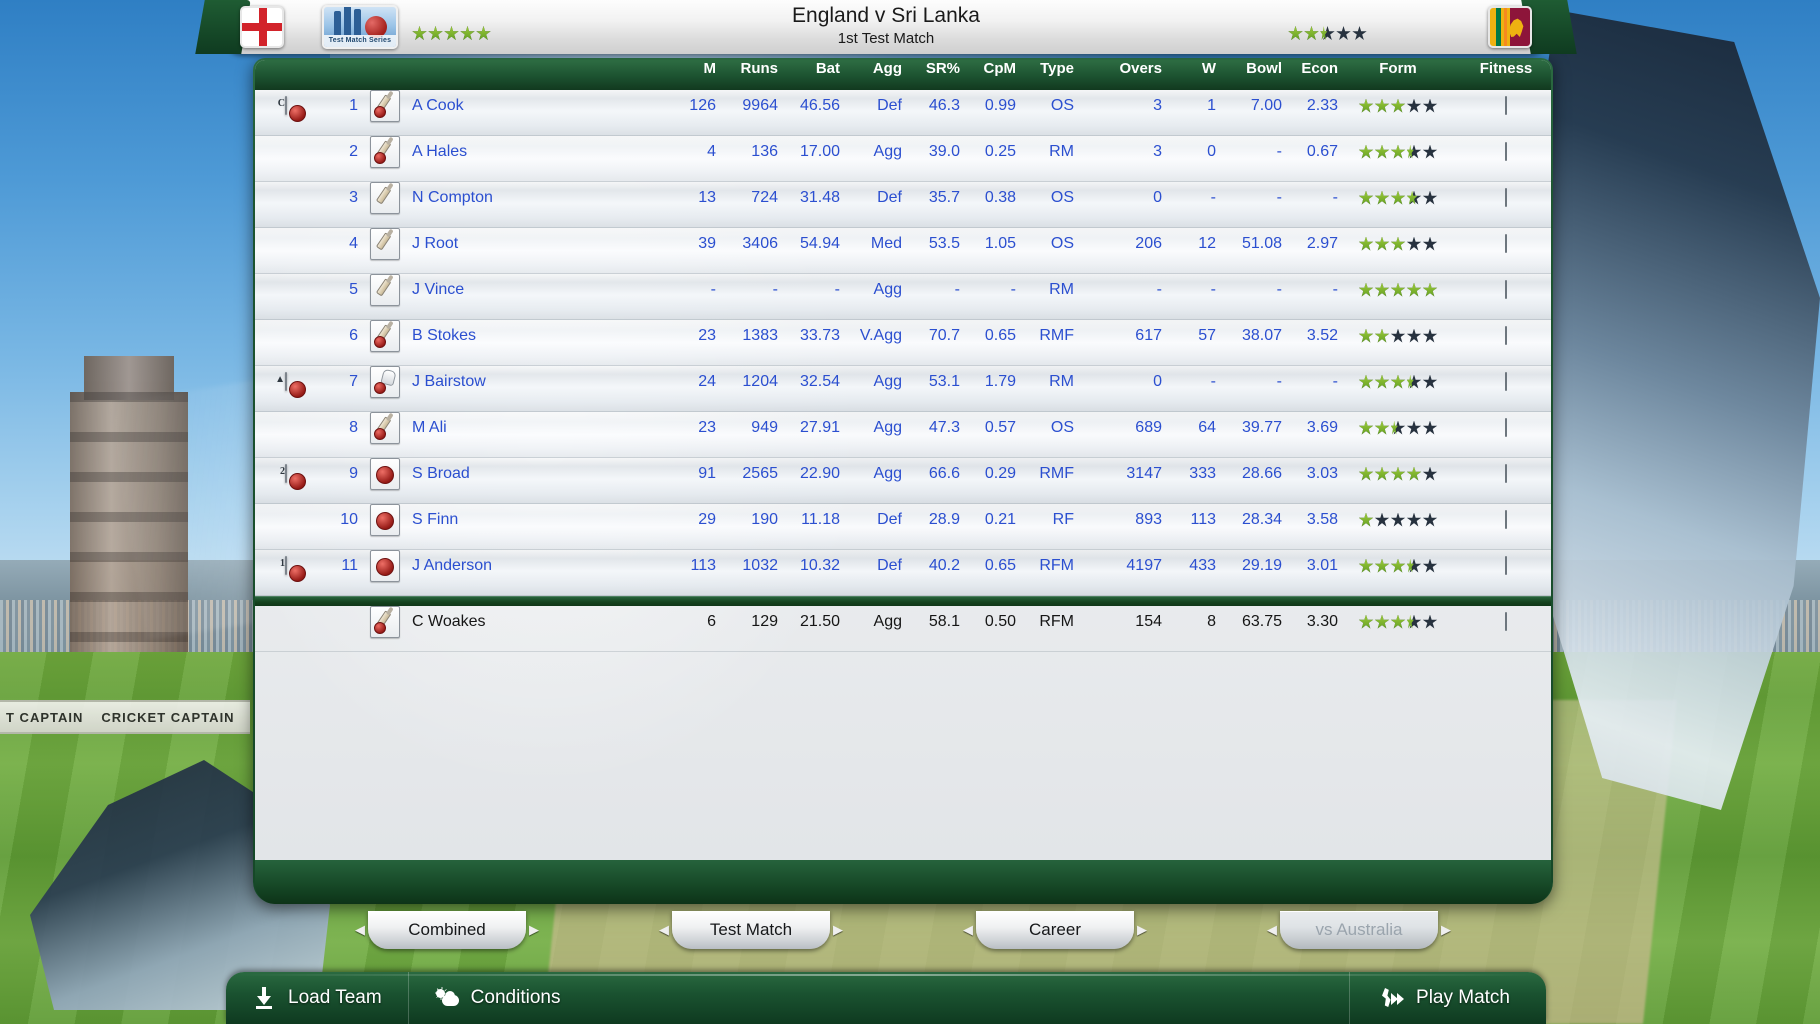 The image size is (1820, 1024). What do you see at coordinates (694, 68) in the screenshot?
I see `col-header-m: M` at bounding box center [694, 68].